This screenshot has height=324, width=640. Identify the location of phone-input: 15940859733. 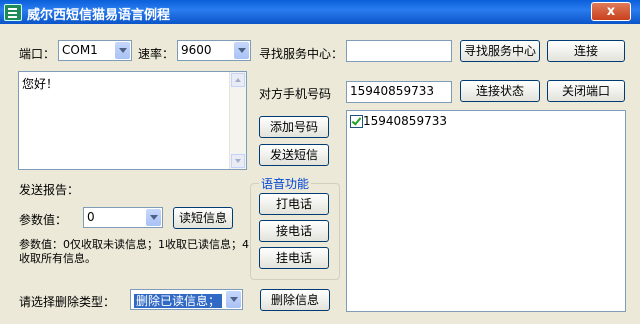
(399, 92).